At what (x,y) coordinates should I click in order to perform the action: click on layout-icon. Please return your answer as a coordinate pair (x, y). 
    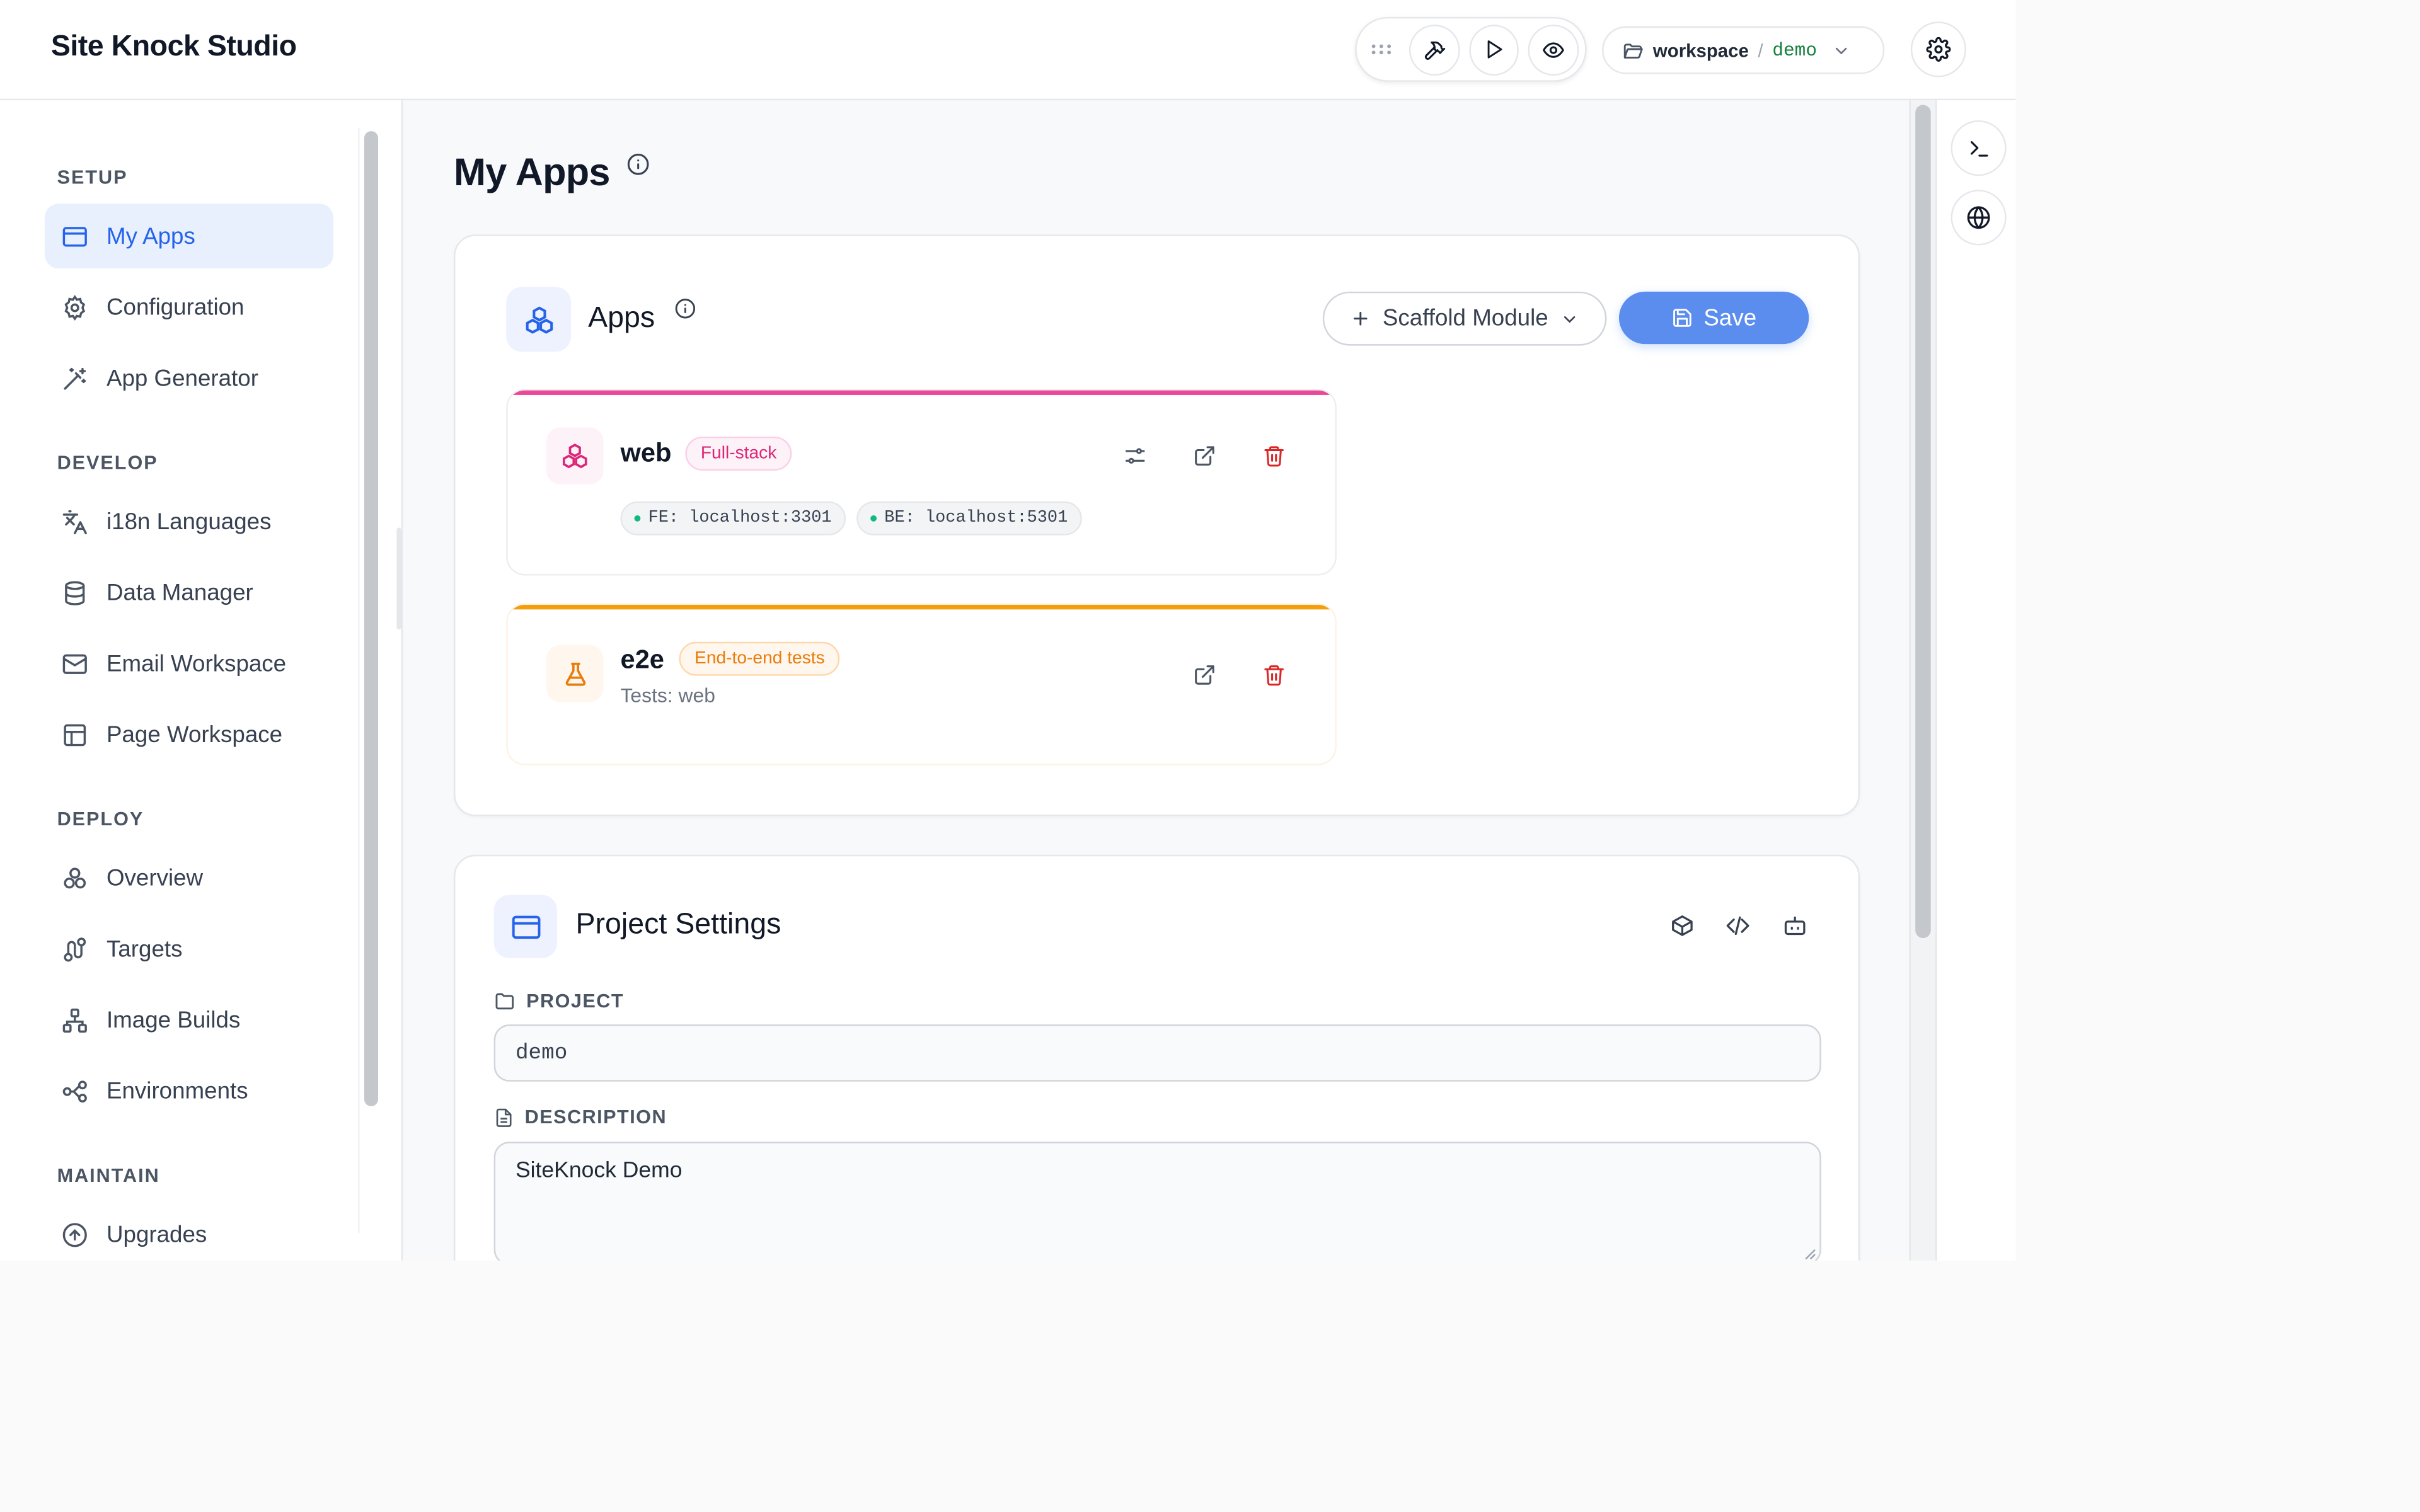
    Looking at the image, I should click on (75, 734).